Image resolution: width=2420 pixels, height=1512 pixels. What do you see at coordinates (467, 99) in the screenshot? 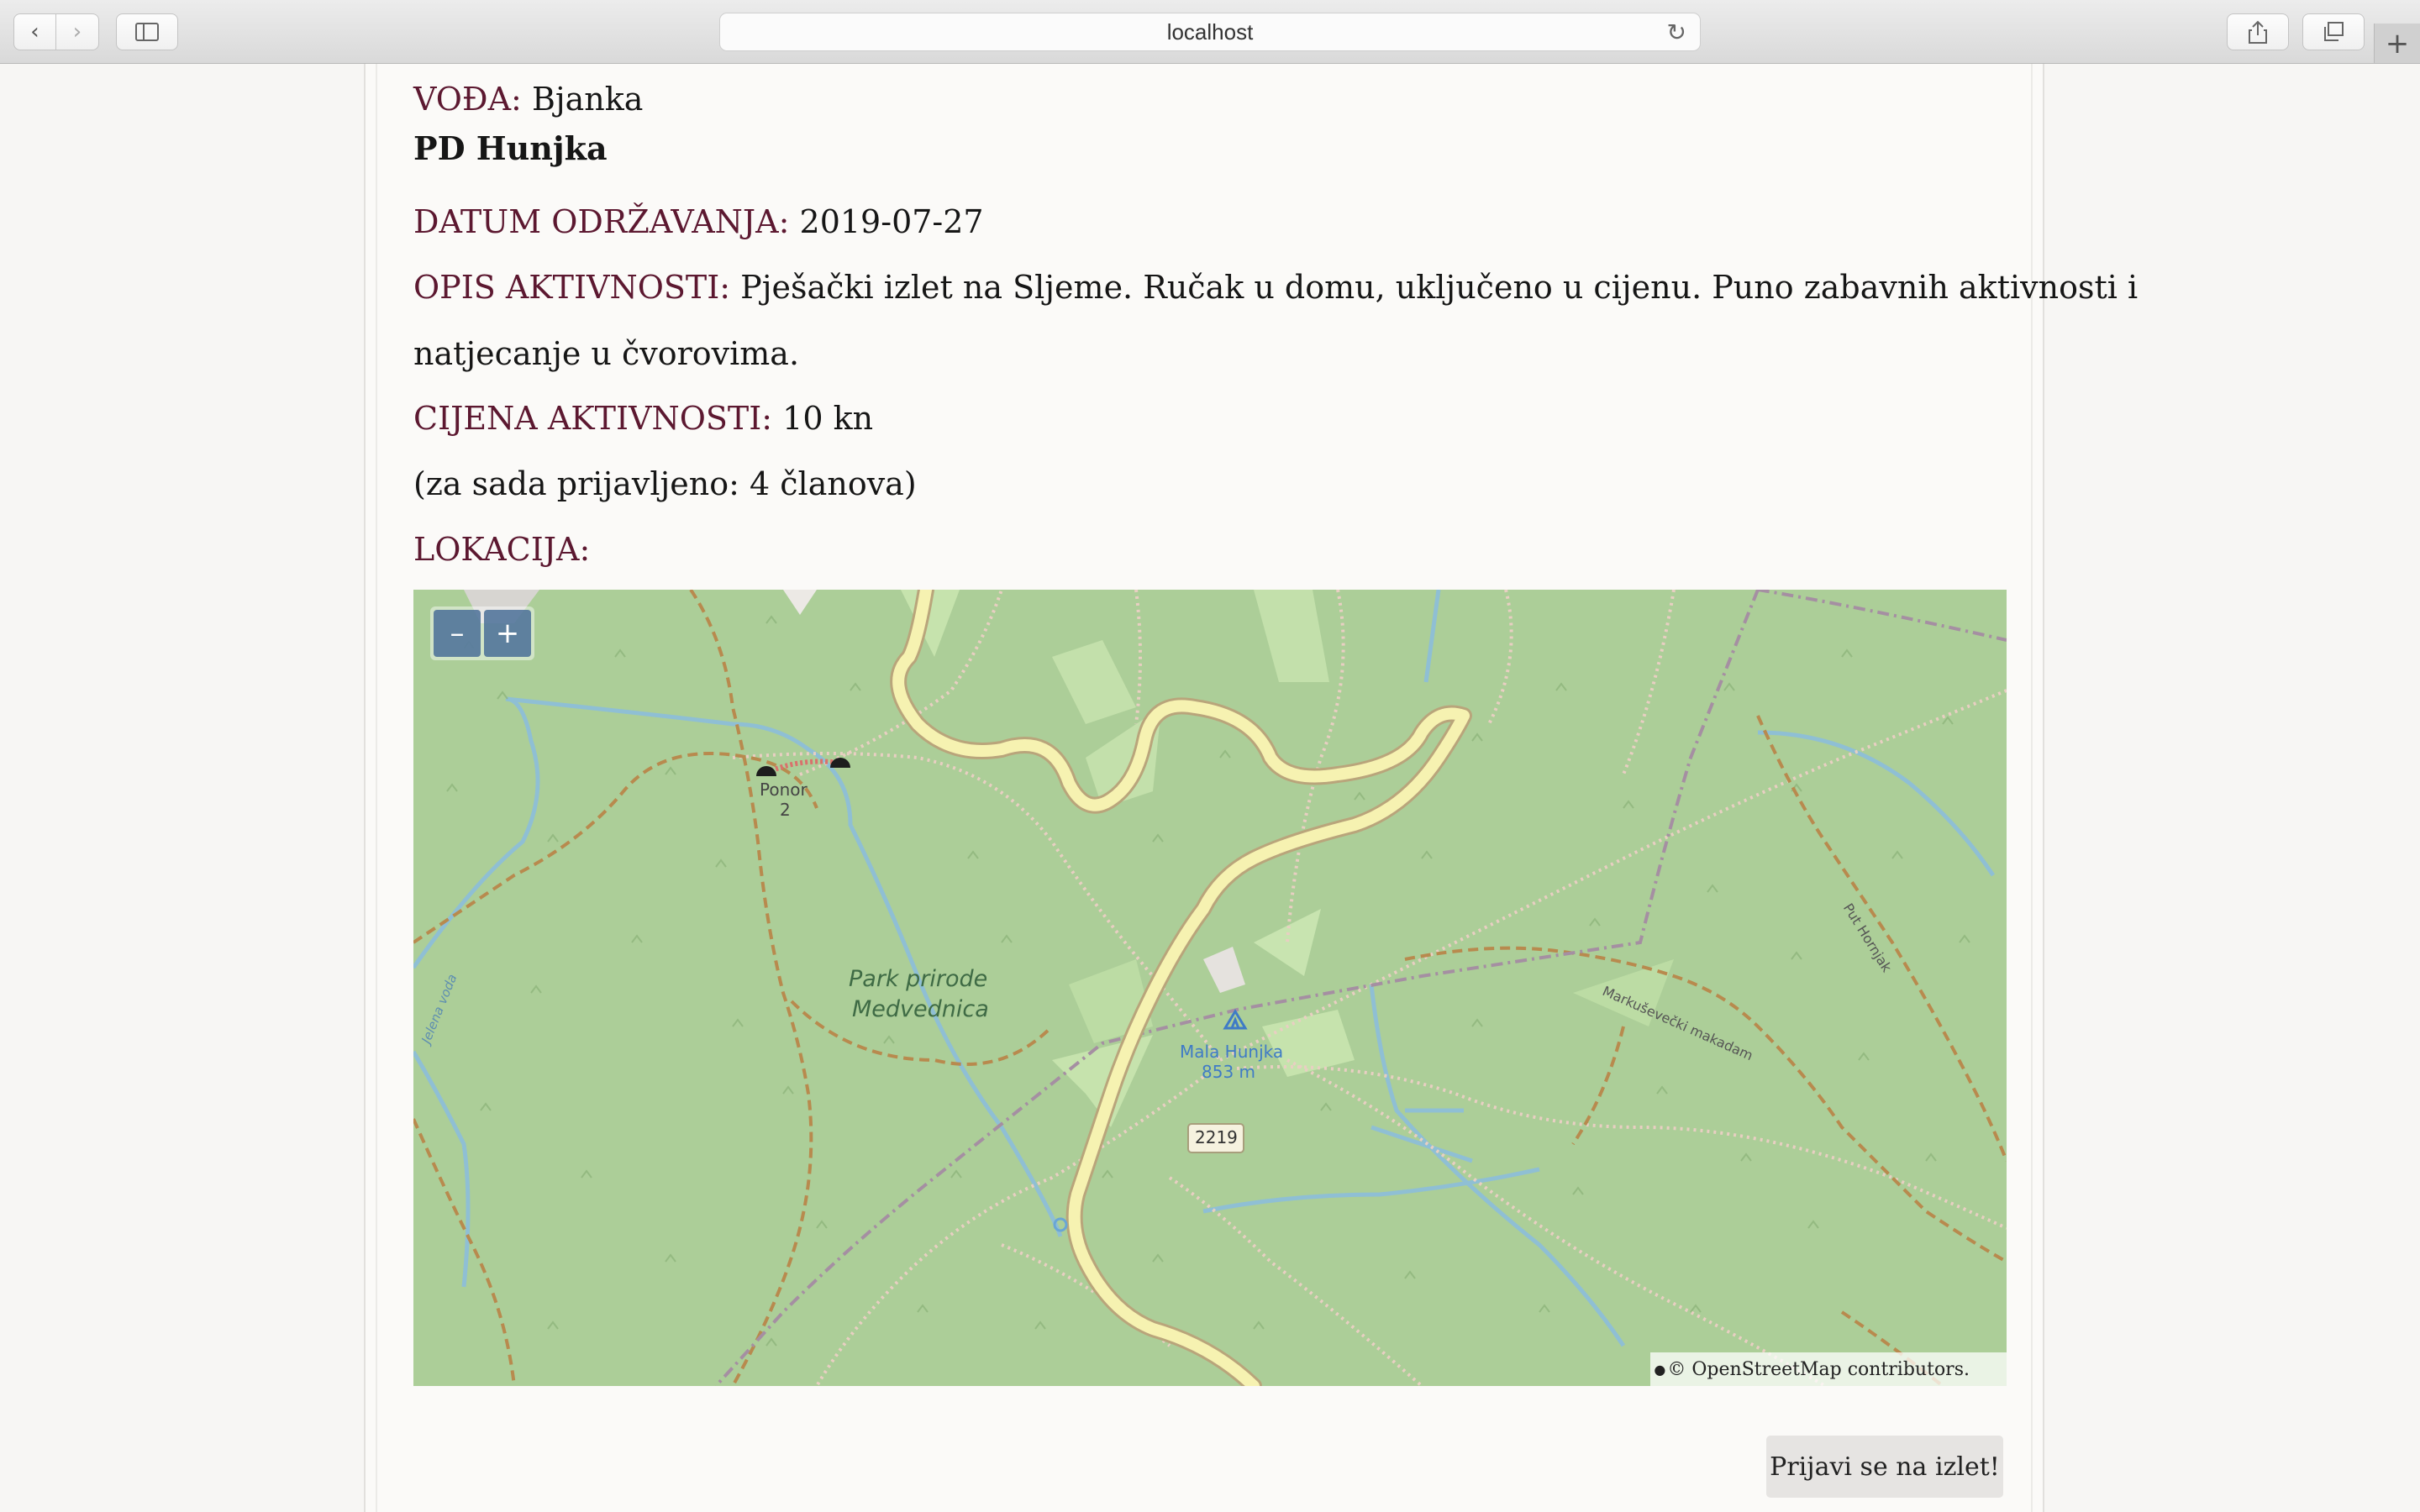
I see `leader-label: VOĐA:` at bounding box center [467, 99].